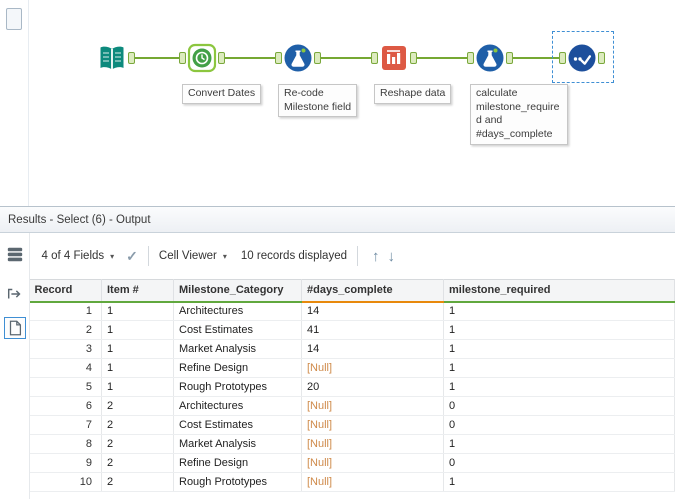 This screenshot has width=675, height=499. Describe the element at coordinates (237, 291) in the screenshot. I see `column-header-milestone-category: Milestone_Category` at that location.